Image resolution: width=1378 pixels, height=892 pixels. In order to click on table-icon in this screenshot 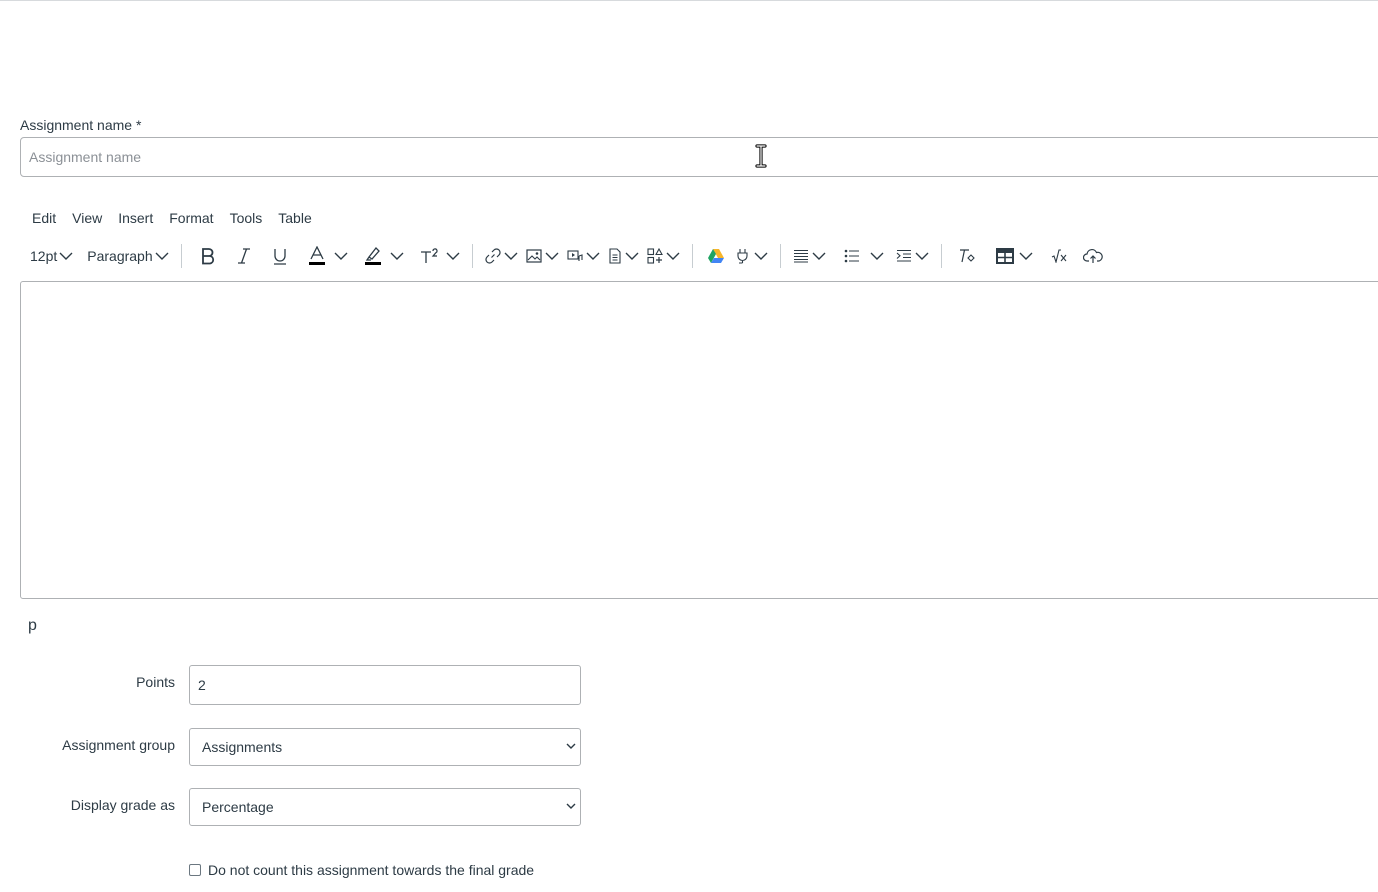, I will do `click(1004, 256)`.